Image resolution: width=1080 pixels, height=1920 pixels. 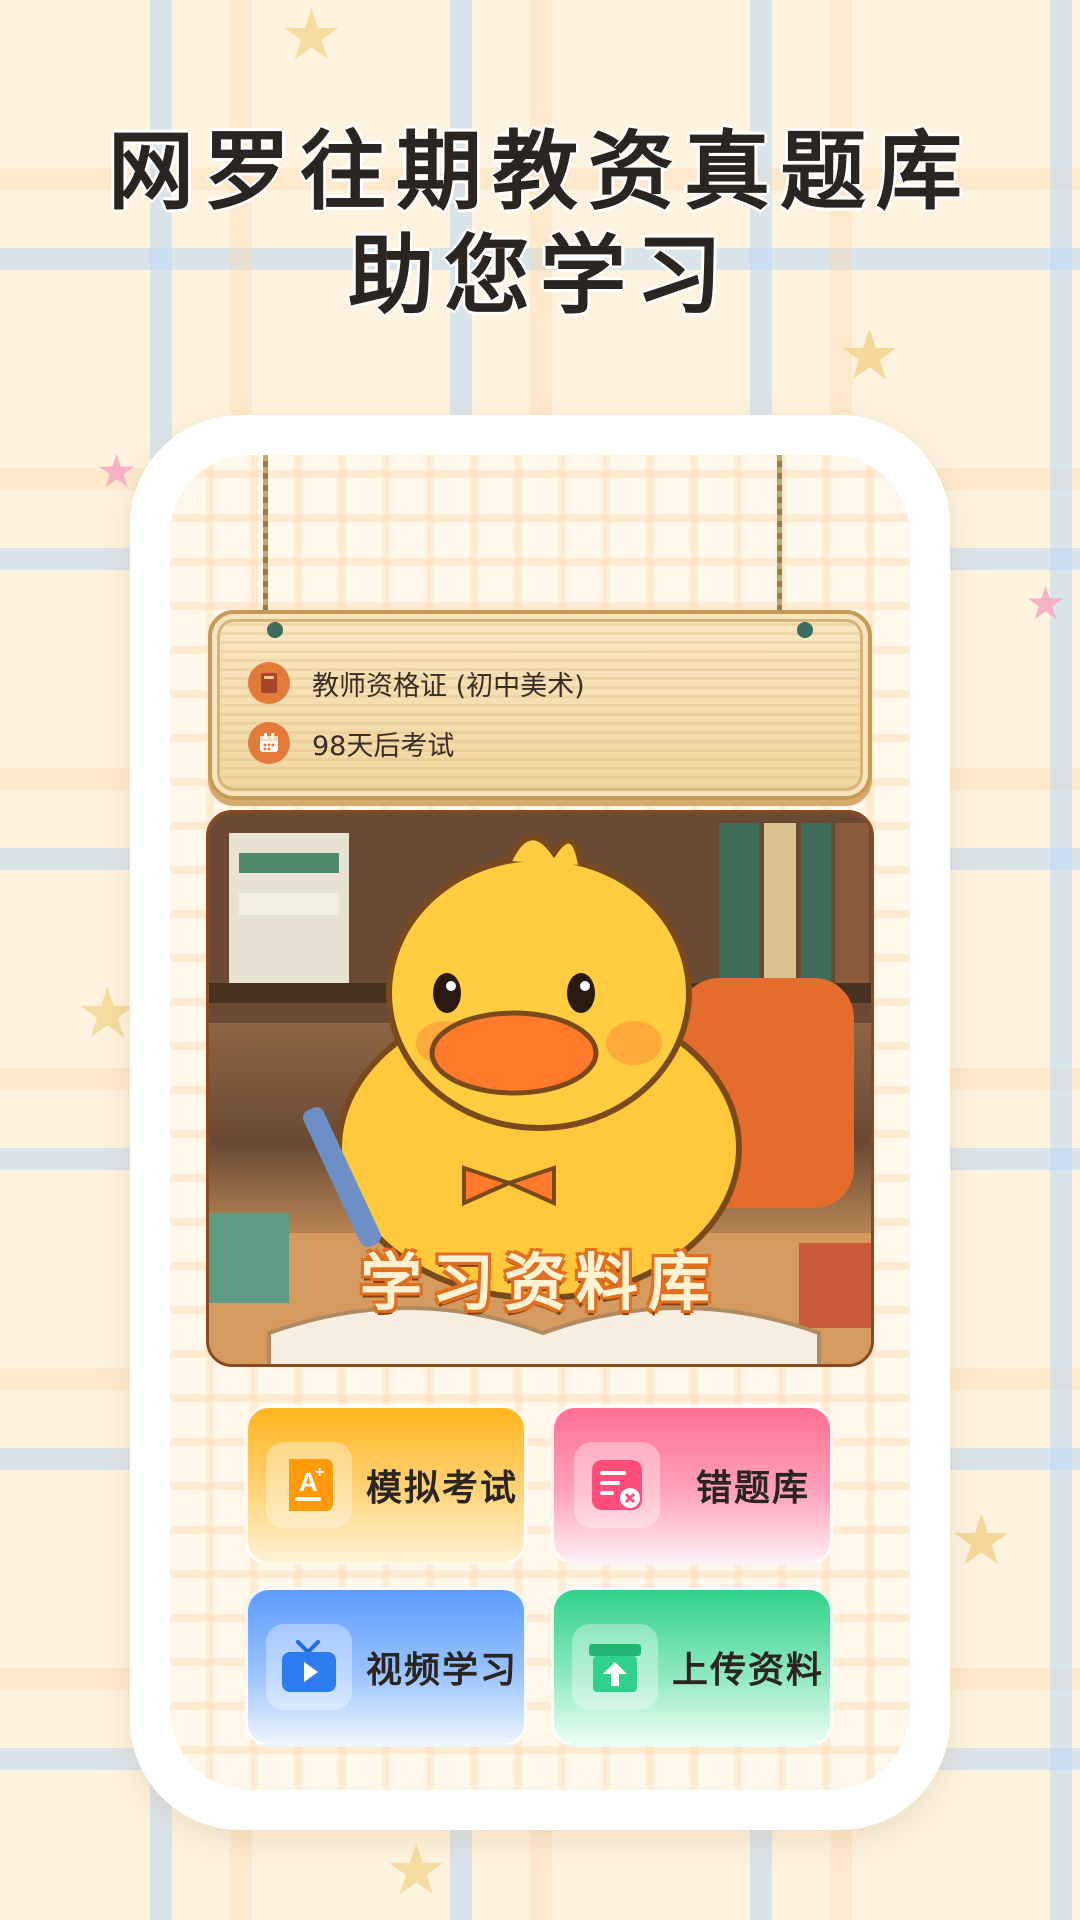 I want to click on upload-materials-button: 上传资料, so click(x=692, y=1667).